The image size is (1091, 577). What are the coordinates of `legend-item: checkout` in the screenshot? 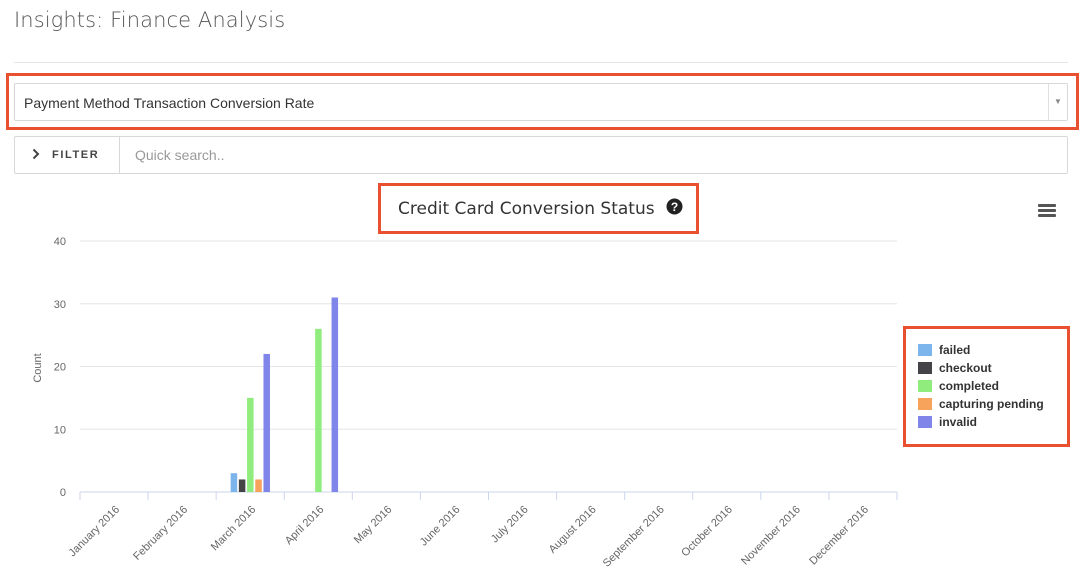 It's located at (992, 369).